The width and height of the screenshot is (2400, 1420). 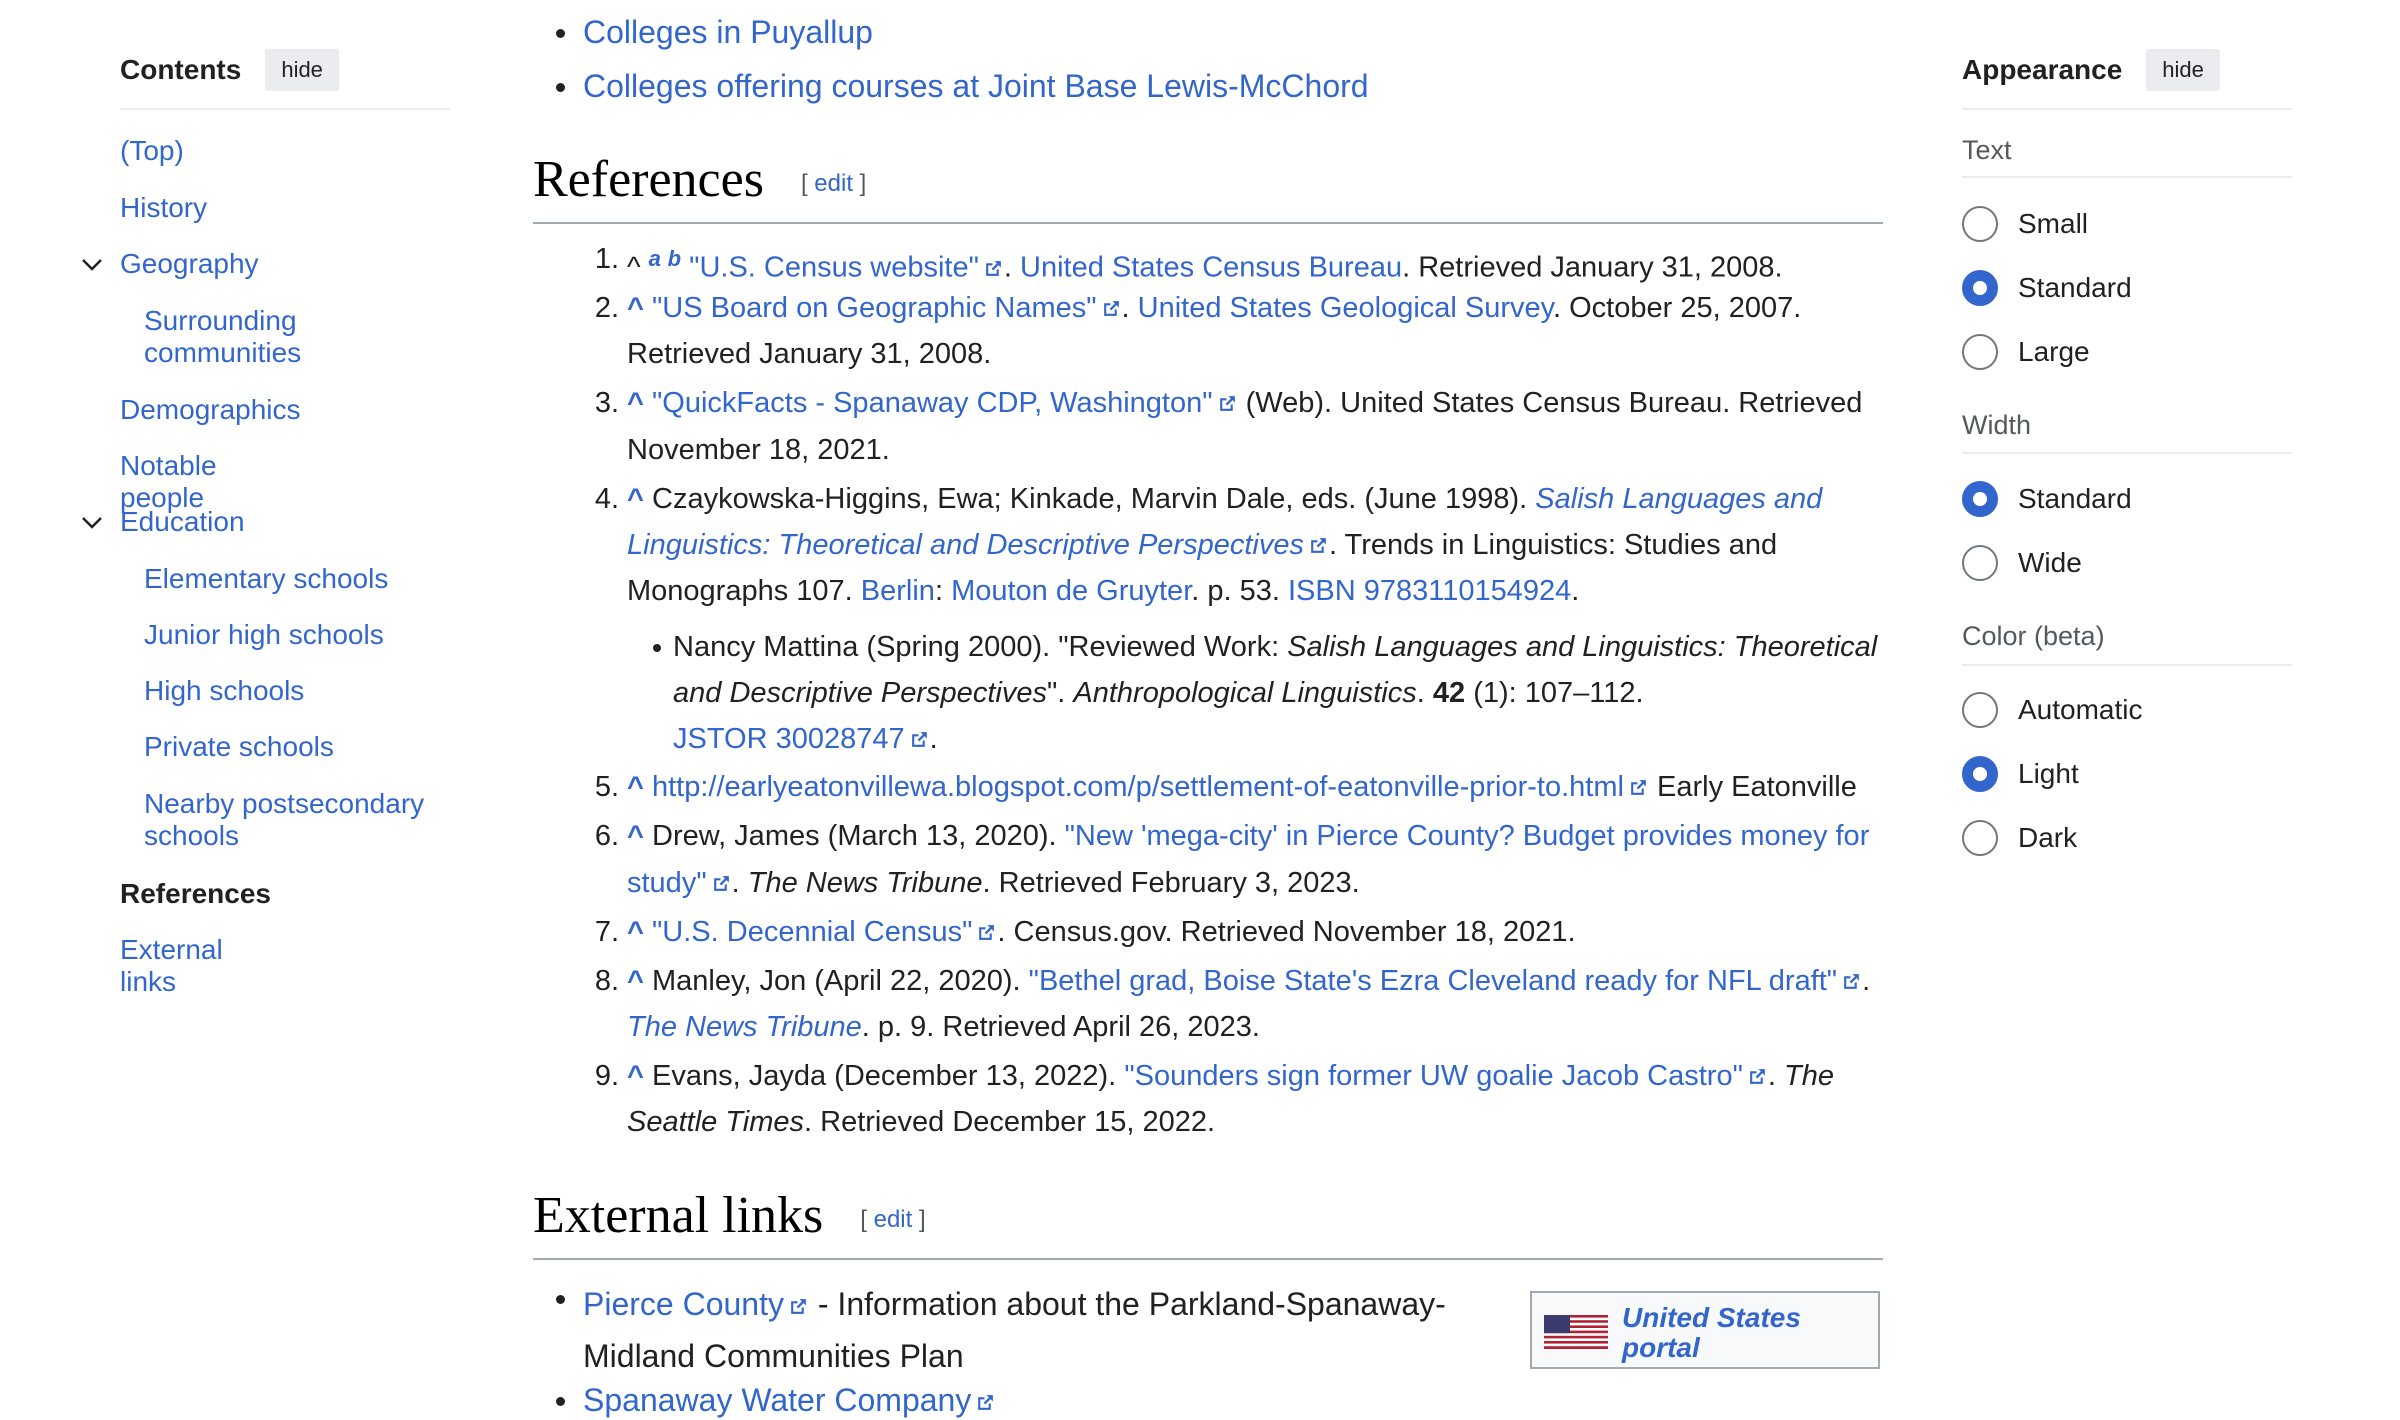 I want to click on ref-link: "U.S. Decennial Census", so click(x=812, y=932).